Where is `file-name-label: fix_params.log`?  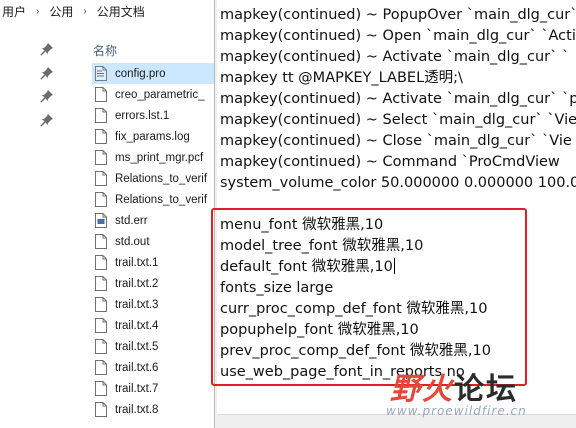 file-name-label: fix_params.log is located at coordinates (152, 136).